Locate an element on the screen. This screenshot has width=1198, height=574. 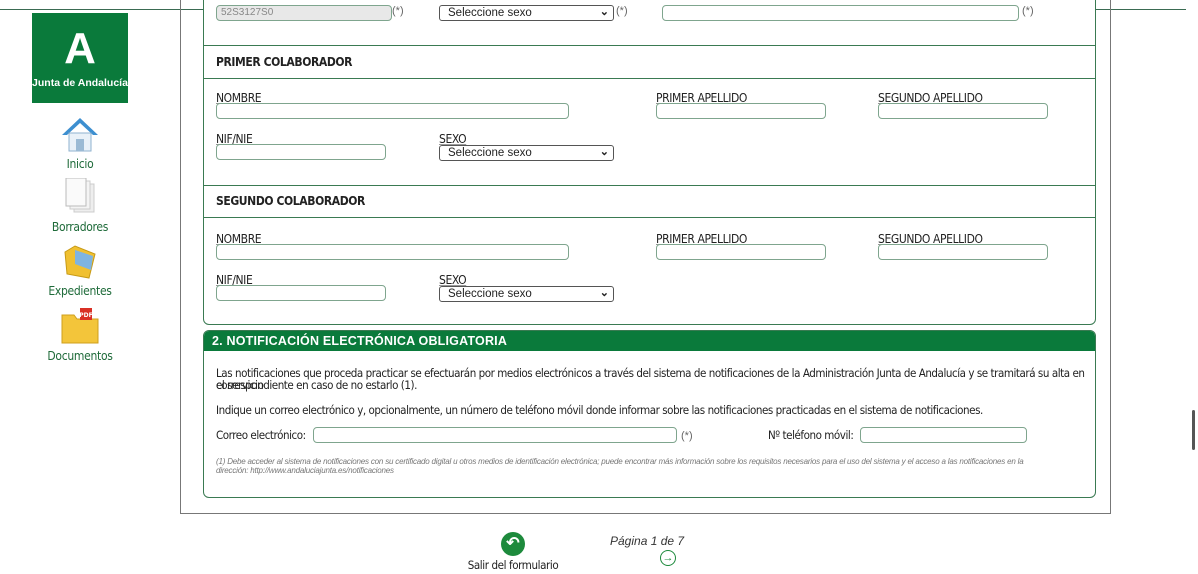
sidebar-item-borradores: Borradores is located at coordinates (80, 207).